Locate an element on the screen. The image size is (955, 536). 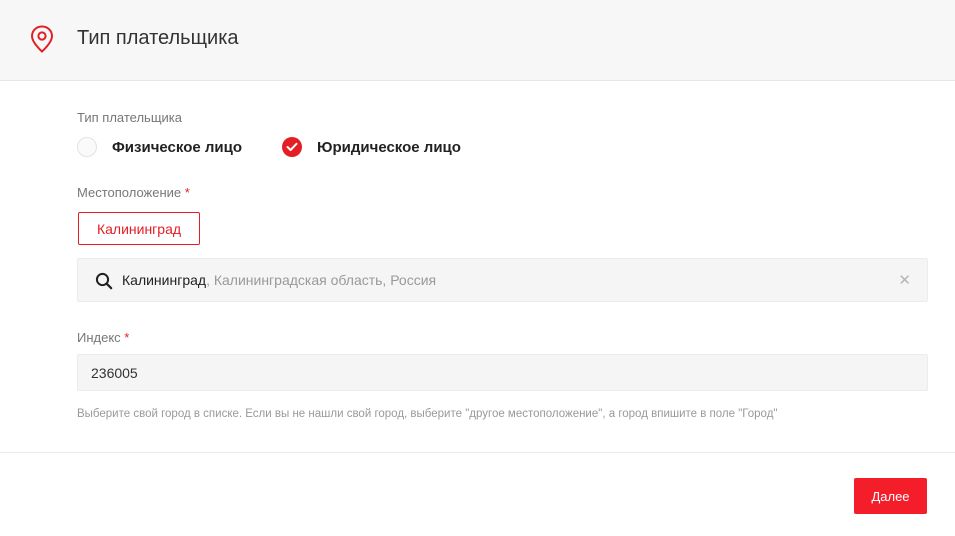
divider is located at coordinates (477, 452).